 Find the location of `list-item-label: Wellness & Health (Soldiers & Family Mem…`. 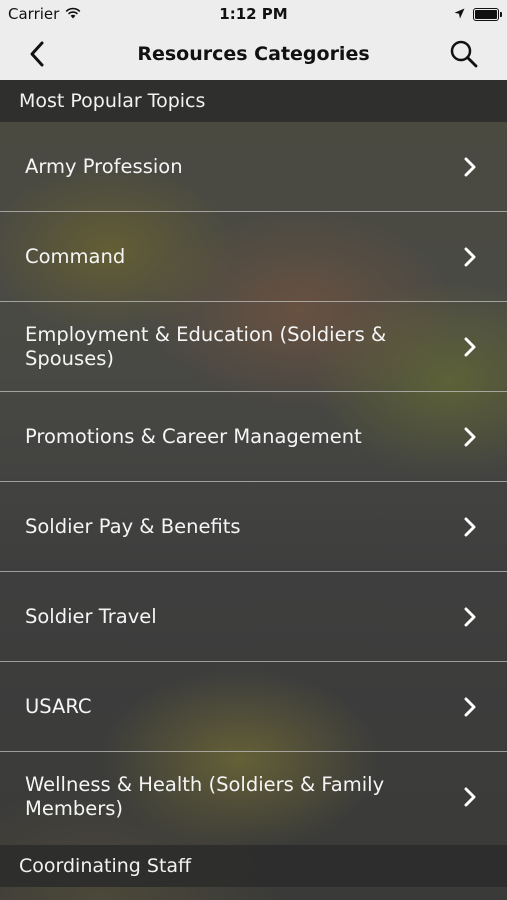

list-item-label: Wellness & Health (Soldiers & Family Mem… is located at coordinates (205, 796).